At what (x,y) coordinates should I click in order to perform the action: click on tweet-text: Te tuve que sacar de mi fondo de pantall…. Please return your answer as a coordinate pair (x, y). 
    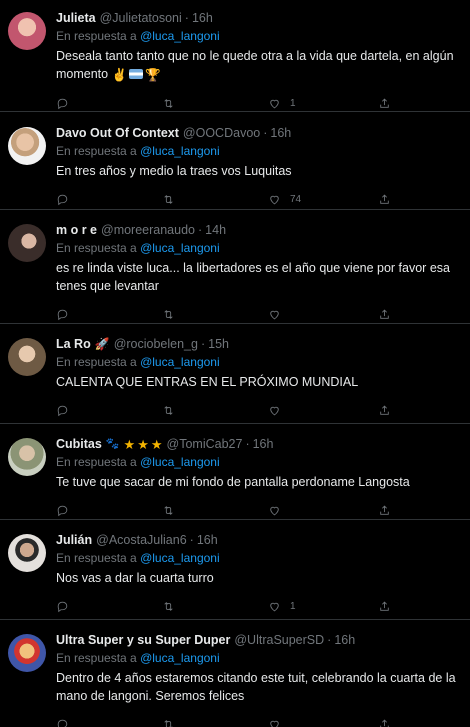
    Looking at the image, I should click on (233, 482).